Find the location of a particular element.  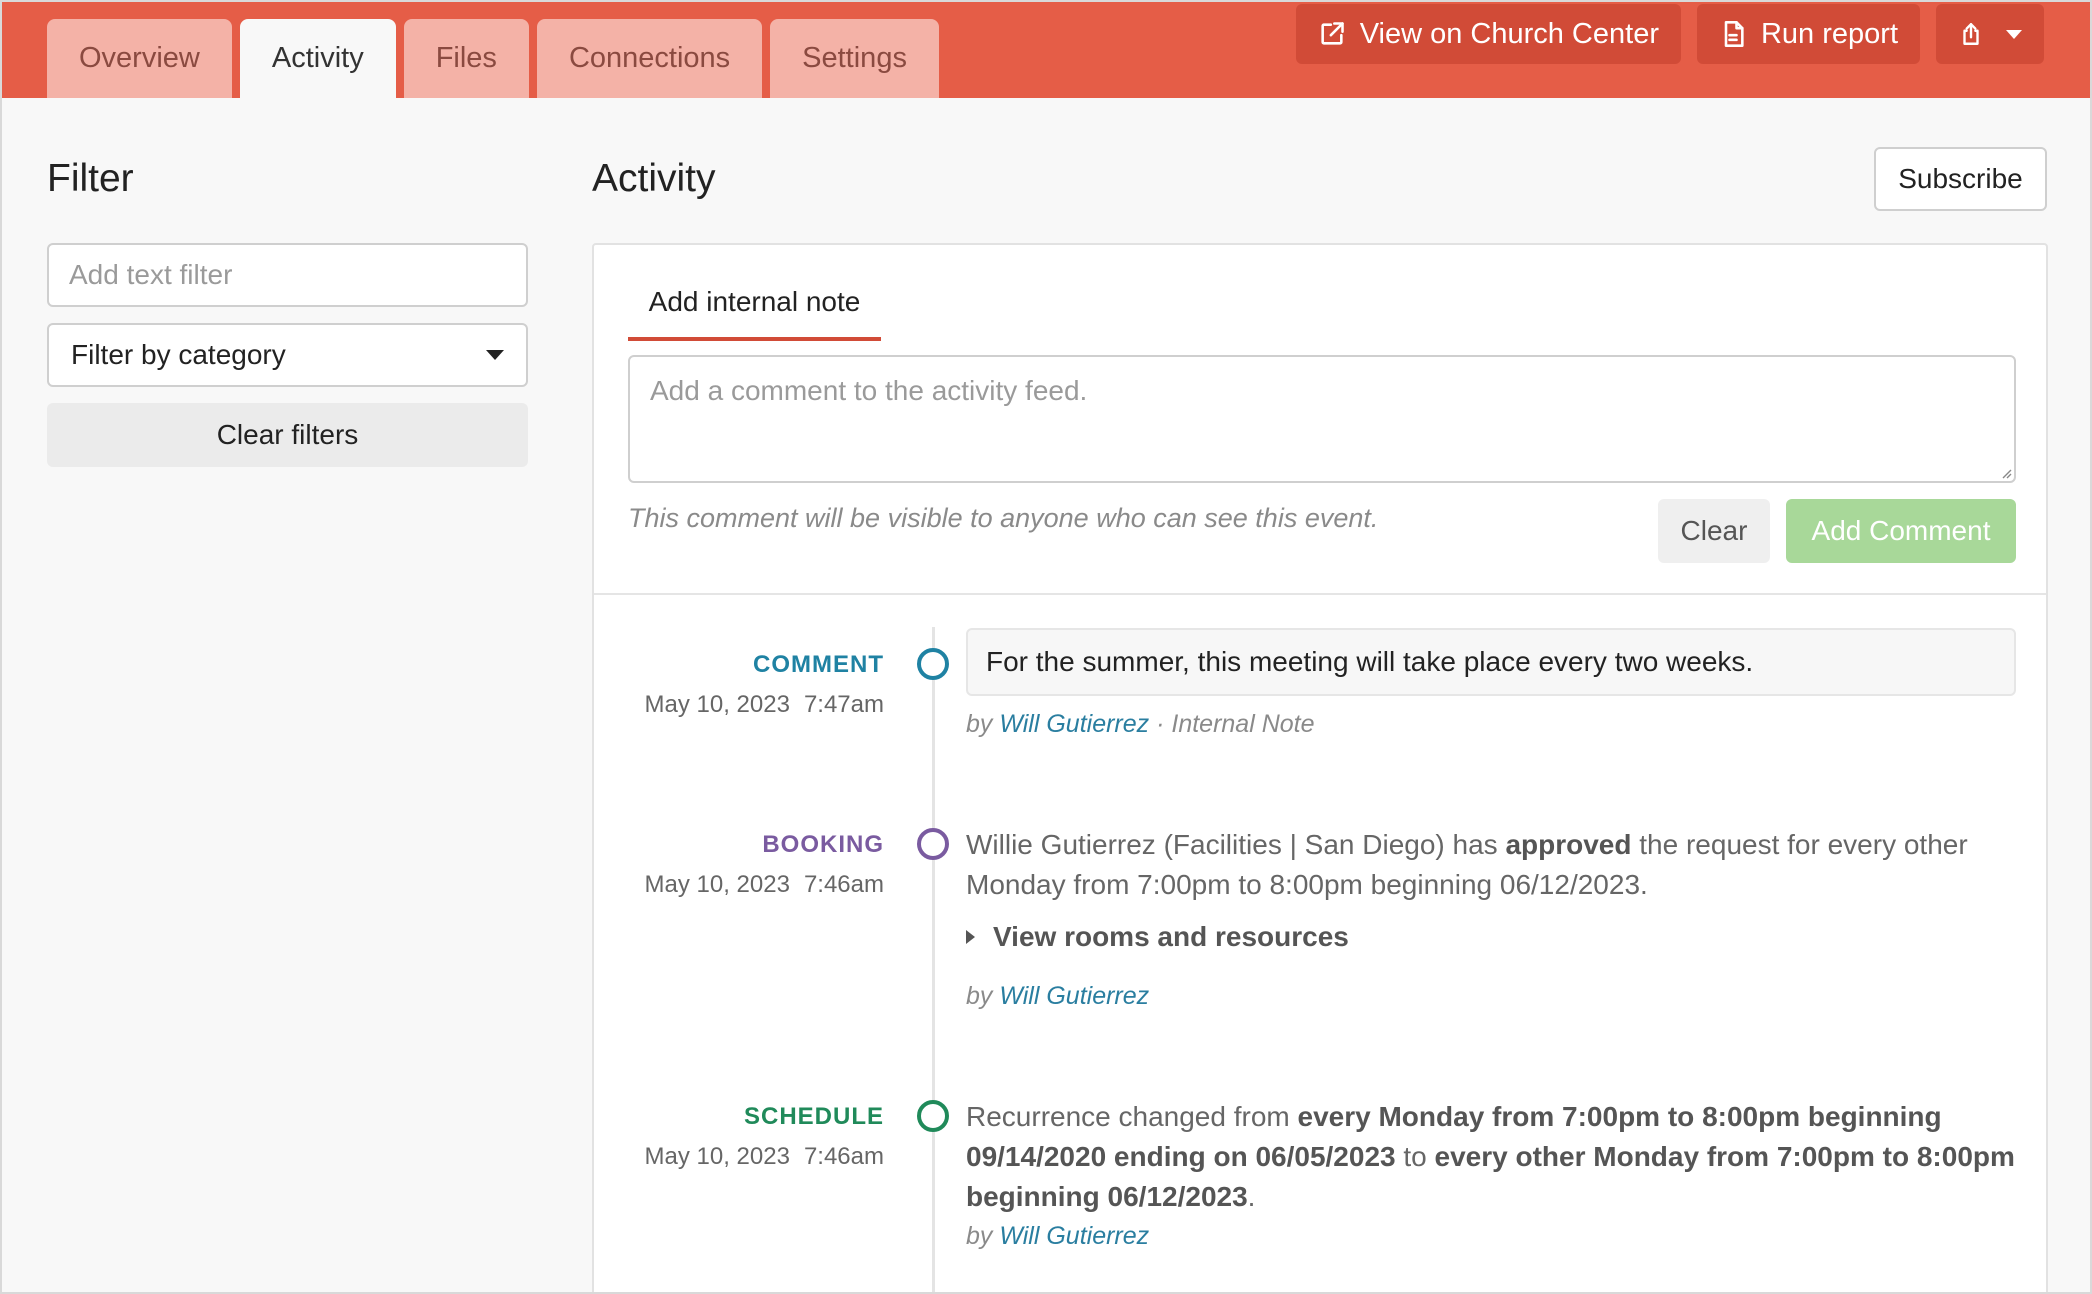

comment-input is located at coordinates (1322, 419).